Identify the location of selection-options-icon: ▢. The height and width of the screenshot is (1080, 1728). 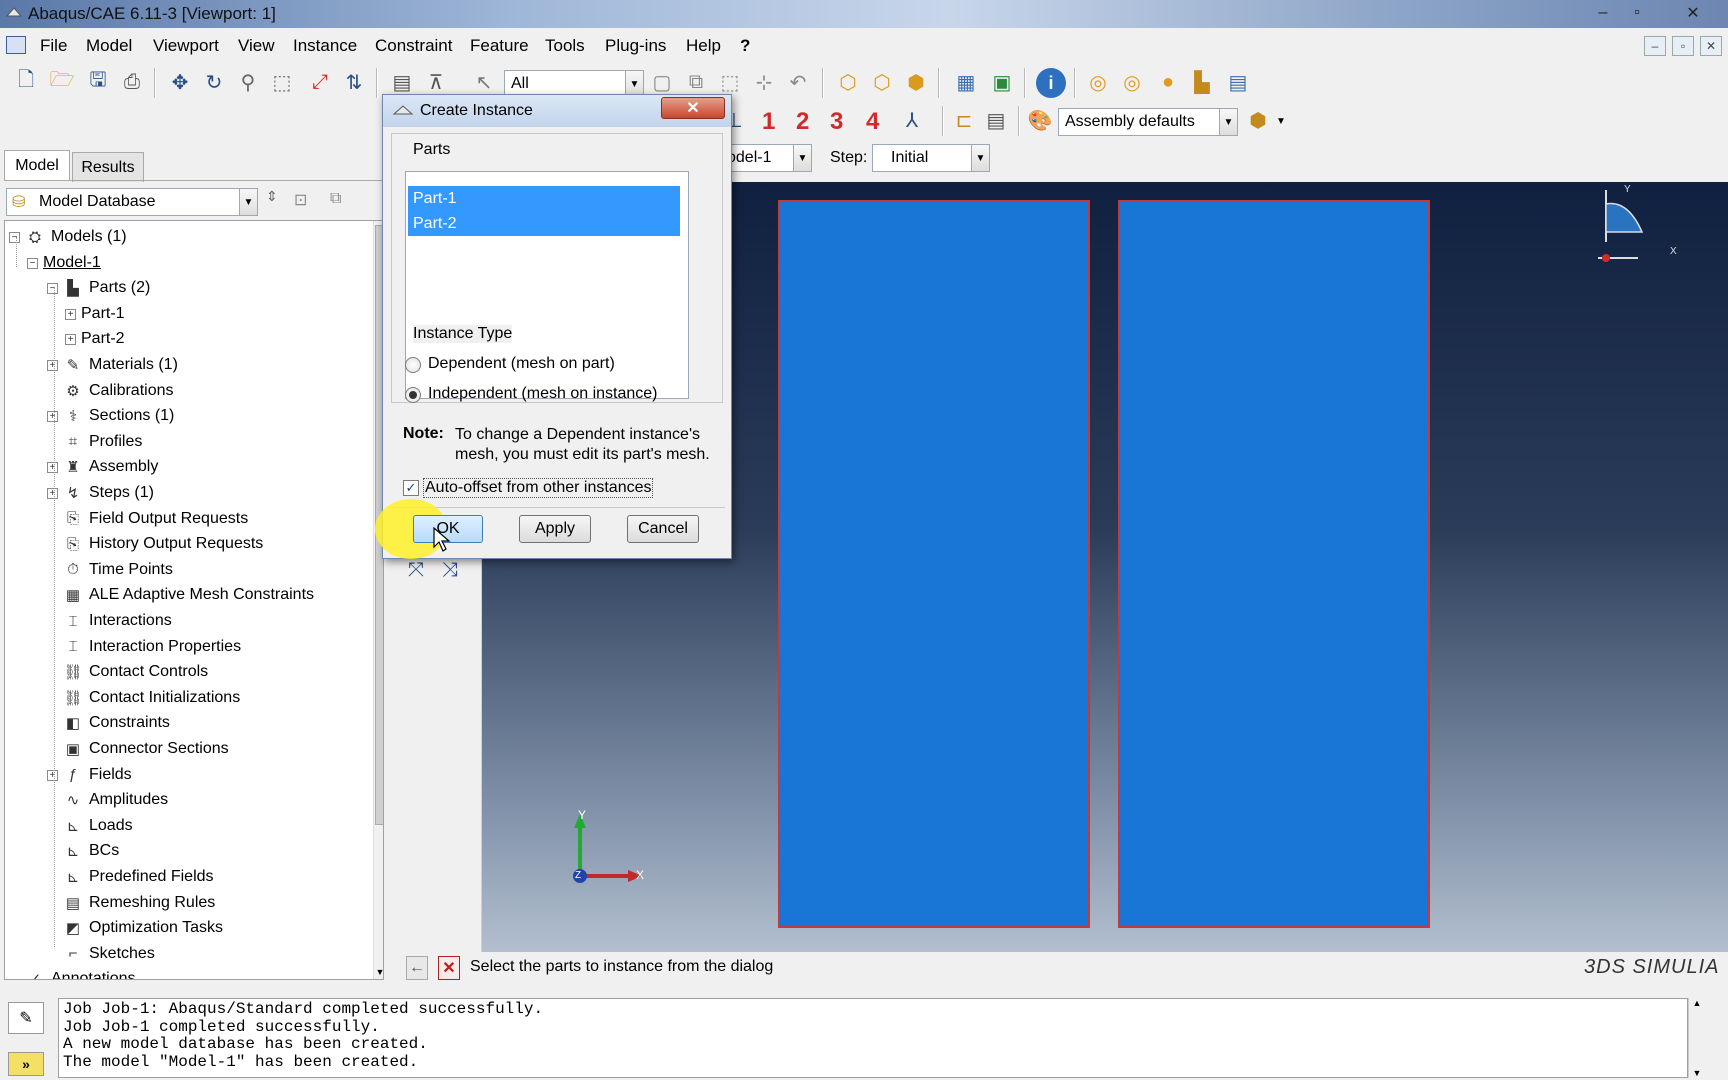
(662, 82).